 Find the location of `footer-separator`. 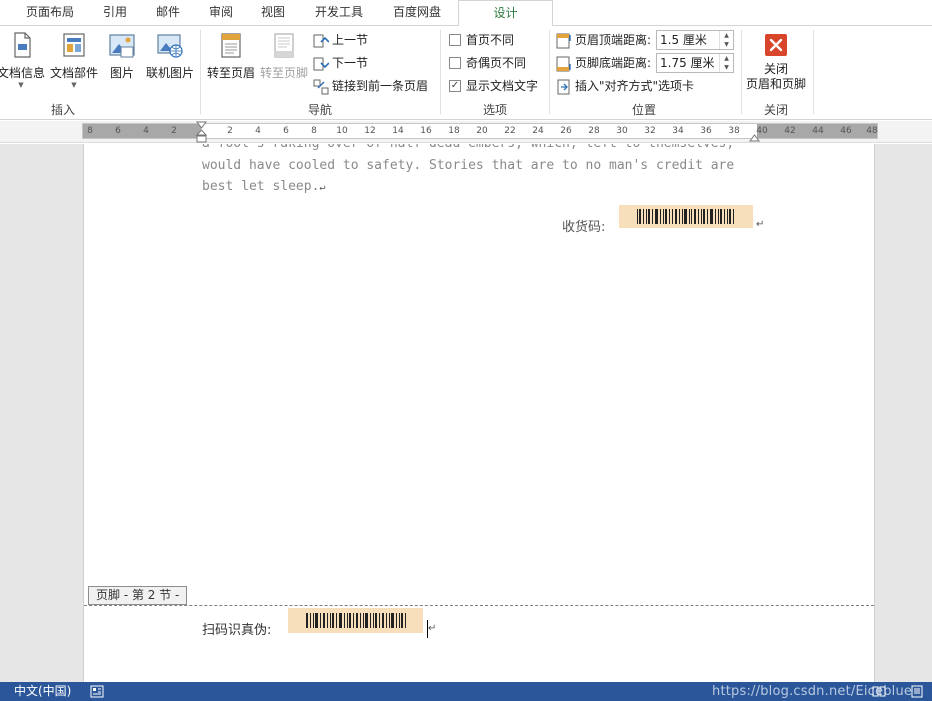

footer-separator is located at coordinates (479, 605).